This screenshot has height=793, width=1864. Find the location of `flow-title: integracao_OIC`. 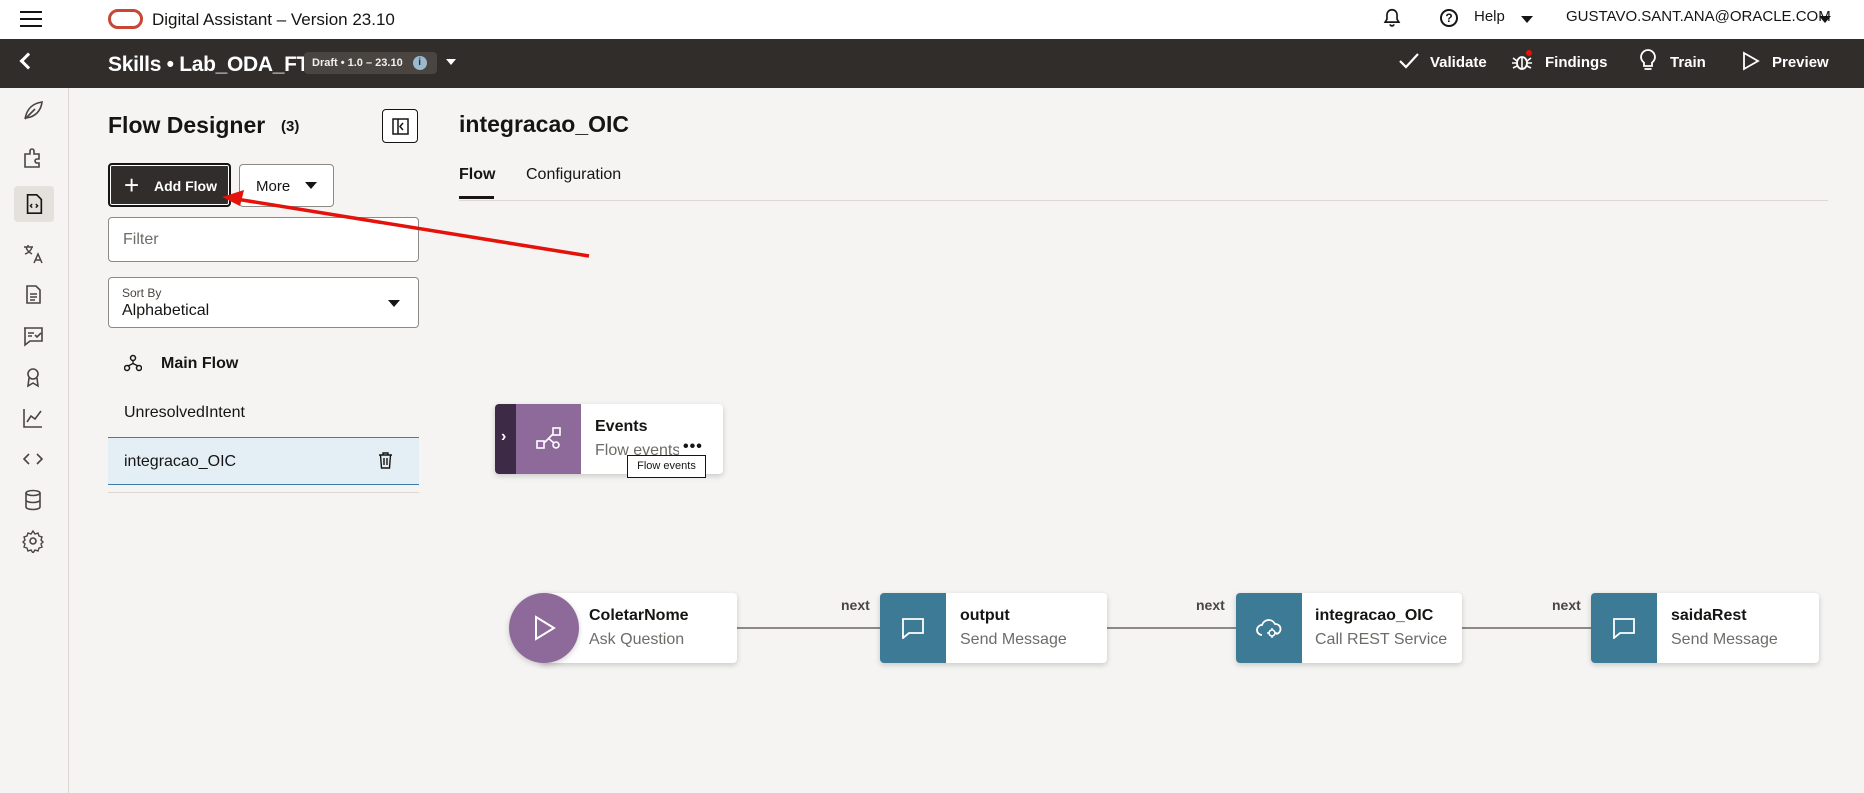

flow-title: integracao_OIC is located at coordinates (544, 124).